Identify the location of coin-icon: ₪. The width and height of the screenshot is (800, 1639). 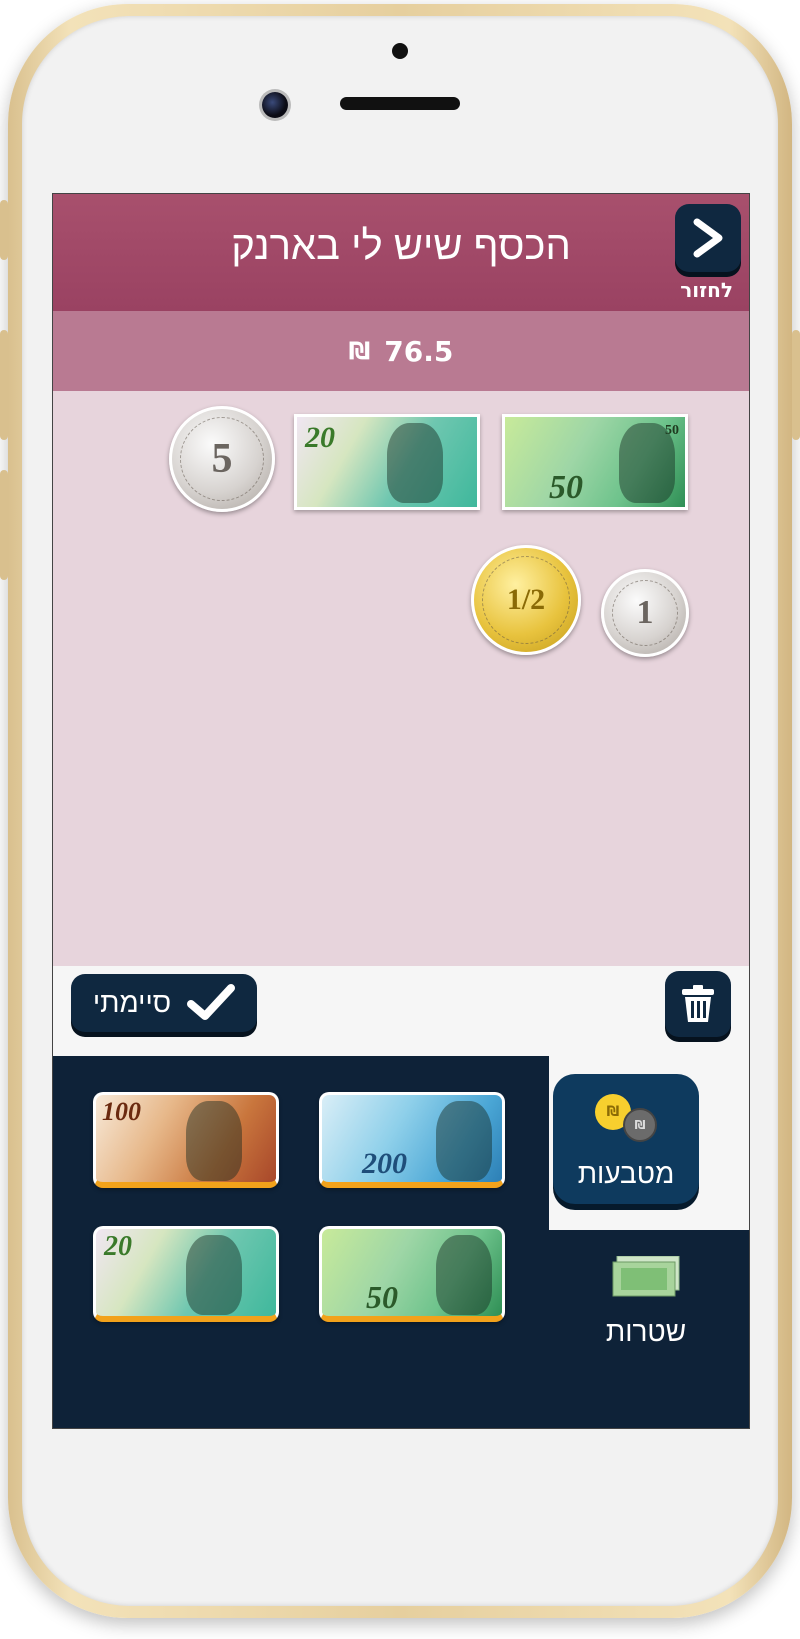
(640, 1125).